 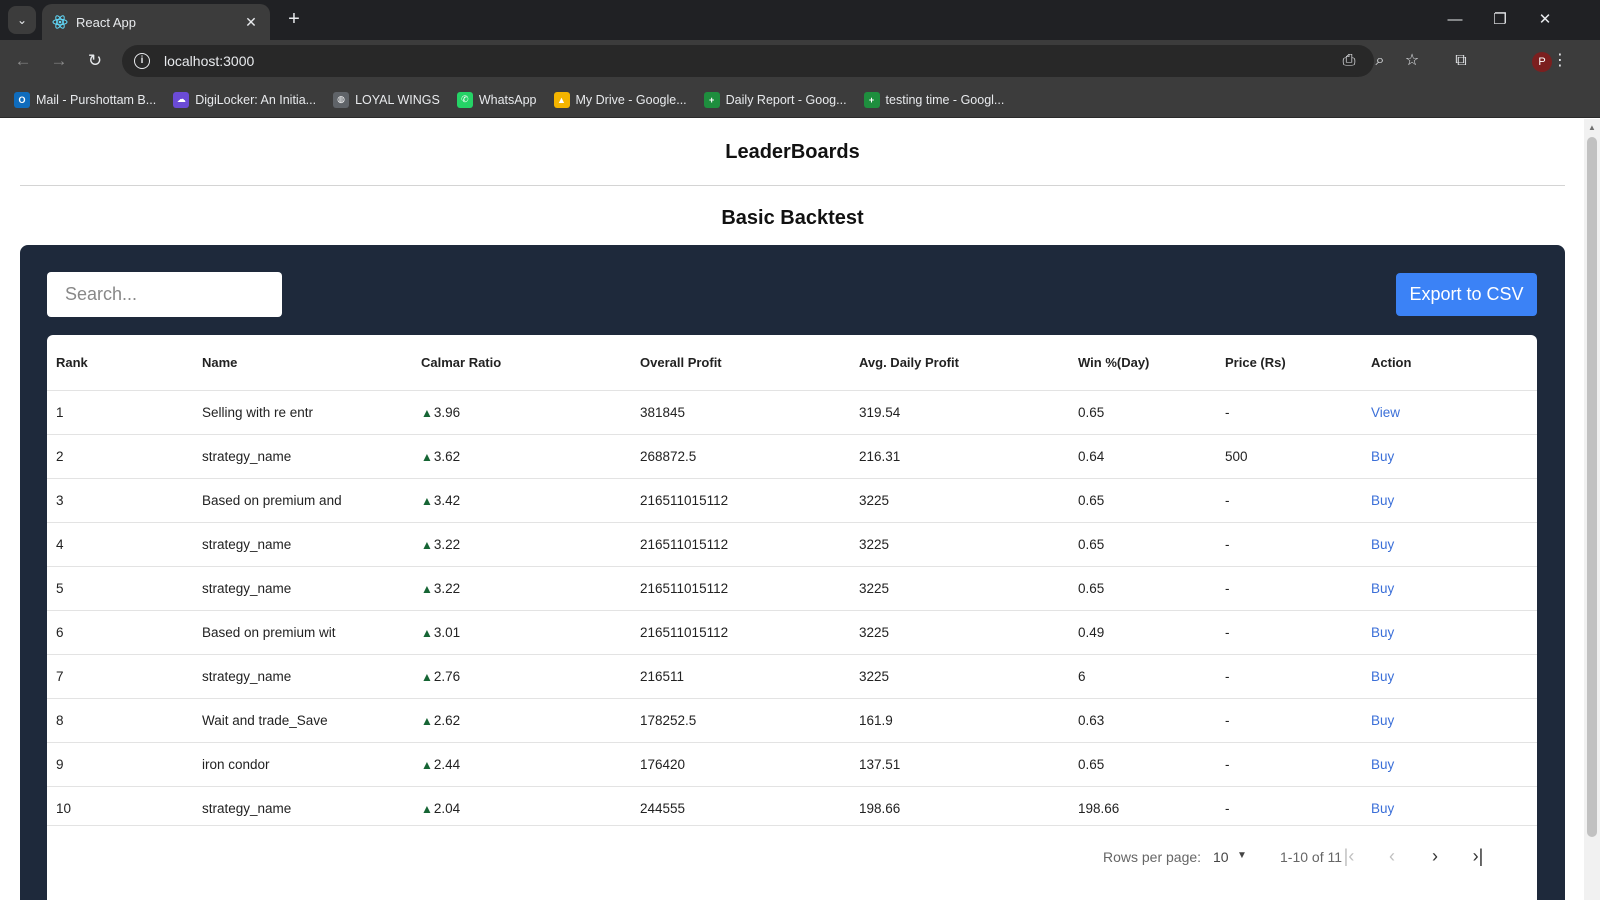 What do you see at coordinates (1449, 412) in the screenshot?
I see `action-cell: View` at bounding box center [1449, 412].